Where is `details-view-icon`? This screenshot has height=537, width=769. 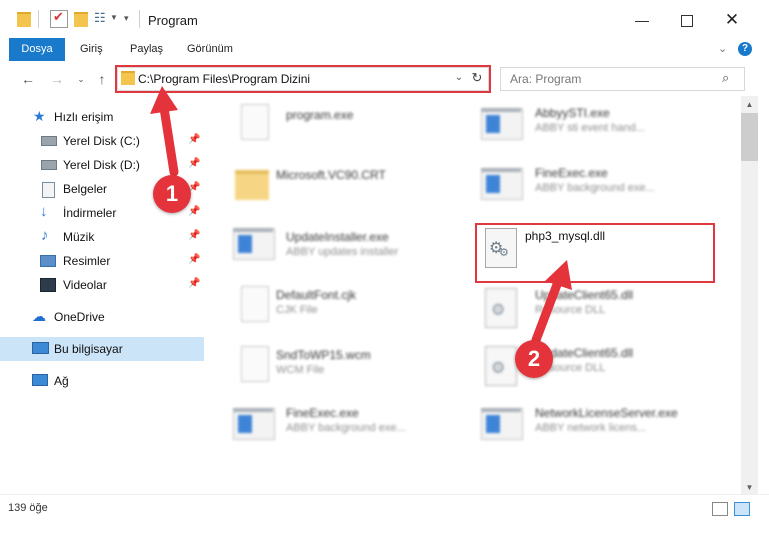
details-view-icon is located at coordinates (720, 509).